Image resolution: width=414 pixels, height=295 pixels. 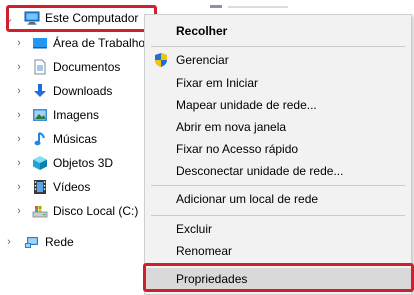 What do you see at coordinates (59, 242) in the screenshot?
I see `tree-item-label: Rede` at bounding box center [59, 242].